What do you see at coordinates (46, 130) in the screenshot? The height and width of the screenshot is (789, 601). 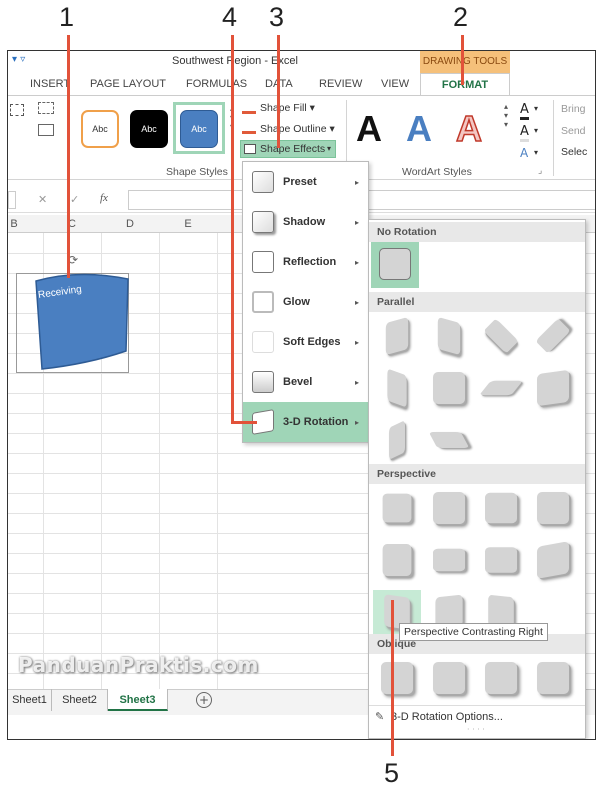 I see `text-box-icon` at bounding box center [46, 130].